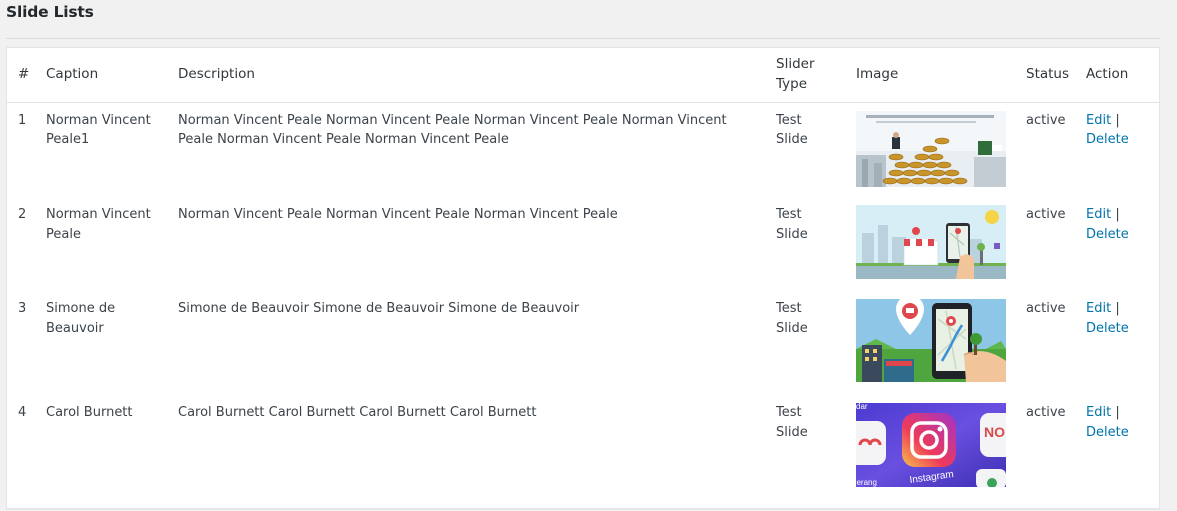 The width and height of the screenshot is (1177, 511). Describe the element at coordinates (98, 224) in the screenshot. I see `row-caption: Norman Vincent Peale` at that location.